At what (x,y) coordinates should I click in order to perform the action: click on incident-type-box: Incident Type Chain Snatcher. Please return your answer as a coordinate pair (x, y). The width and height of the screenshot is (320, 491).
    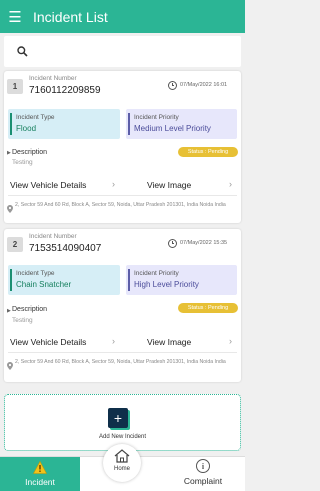
    Looking at the image, I should click on (64, 280).